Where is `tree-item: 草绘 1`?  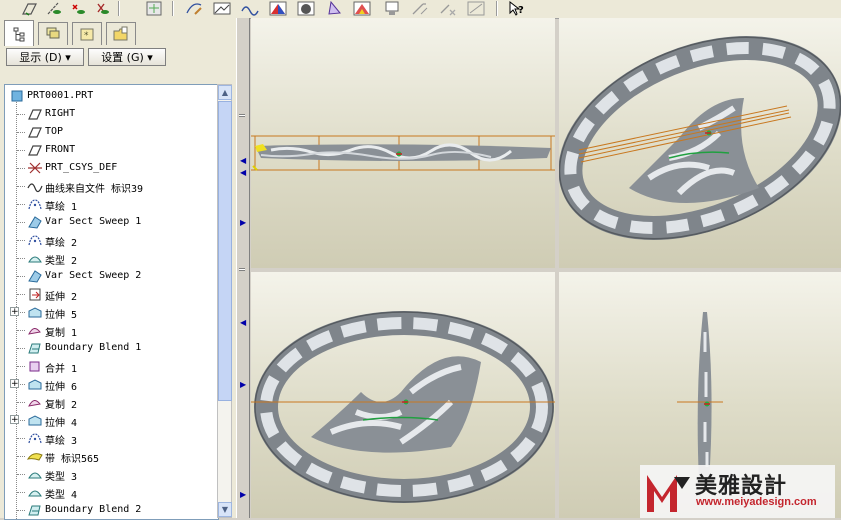 tree-item: 草绘 1 is located at coordinates (110, 204).